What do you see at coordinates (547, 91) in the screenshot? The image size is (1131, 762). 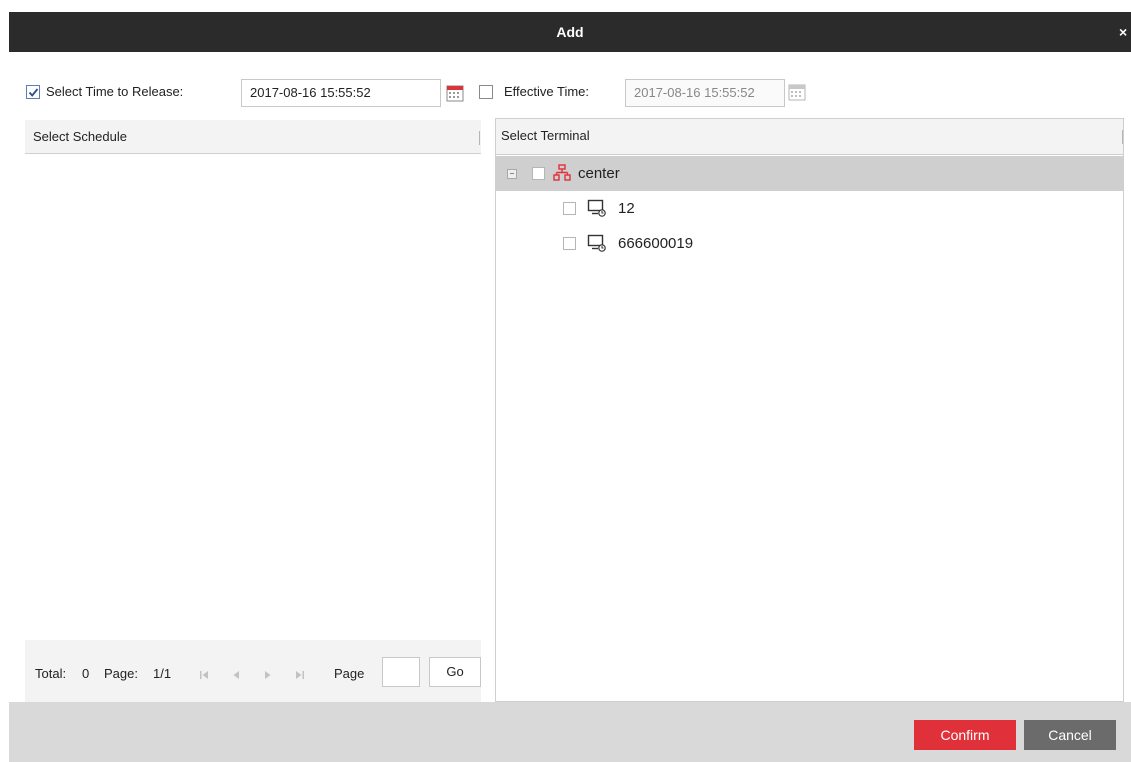 I see `effective-time-label: Effective Time:` at bounding box center [547, 91].